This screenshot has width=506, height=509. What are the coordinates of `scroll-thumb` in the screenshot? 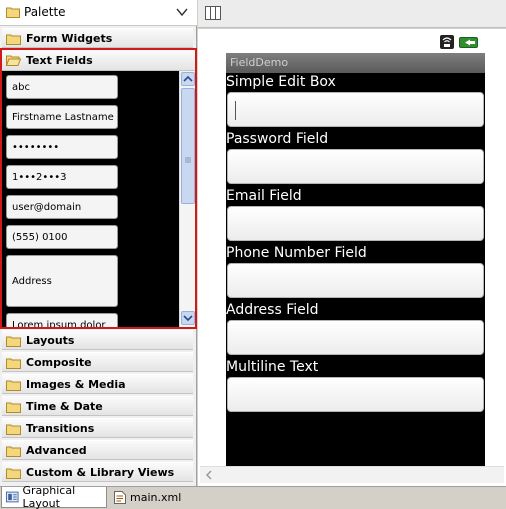 It's located at (188, 146).